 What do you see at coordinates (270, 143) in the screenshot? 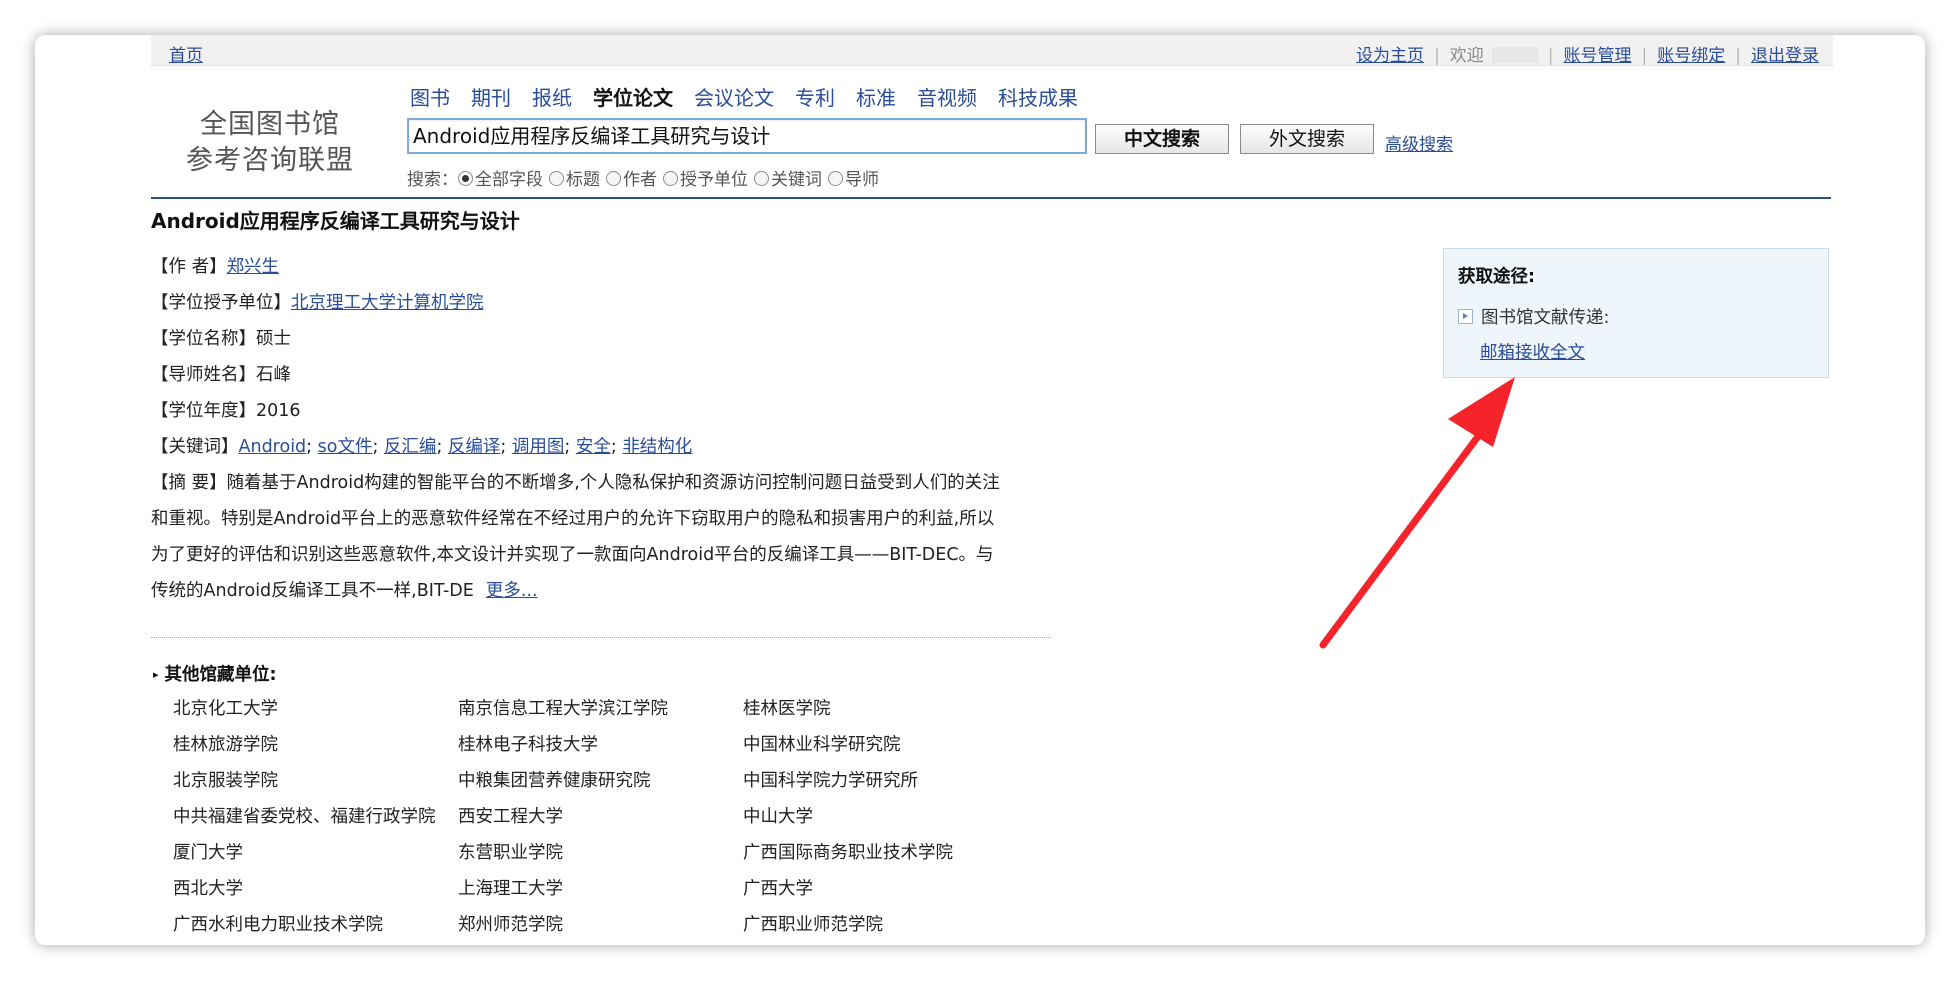
I see `site-logo: 全国图书馆 参考咨询联盟` at bounding box center [270, 143].